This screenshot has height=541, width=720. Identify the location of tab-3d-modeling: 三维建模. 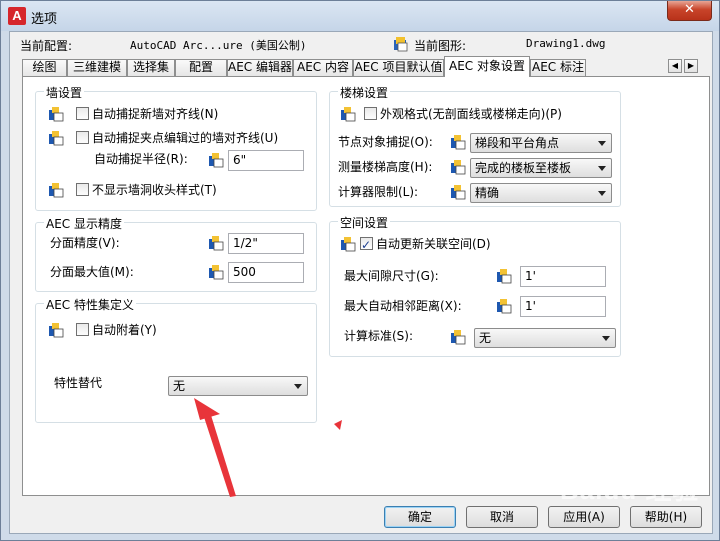
(97, 67).